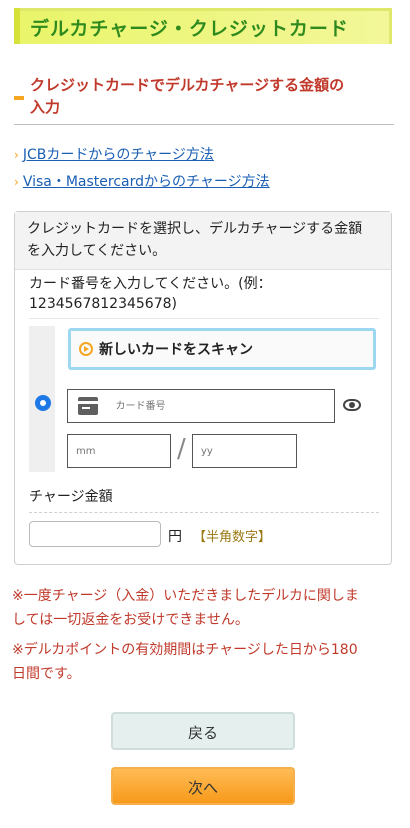  I want to click on credit-card-icon, so click(90, 406).